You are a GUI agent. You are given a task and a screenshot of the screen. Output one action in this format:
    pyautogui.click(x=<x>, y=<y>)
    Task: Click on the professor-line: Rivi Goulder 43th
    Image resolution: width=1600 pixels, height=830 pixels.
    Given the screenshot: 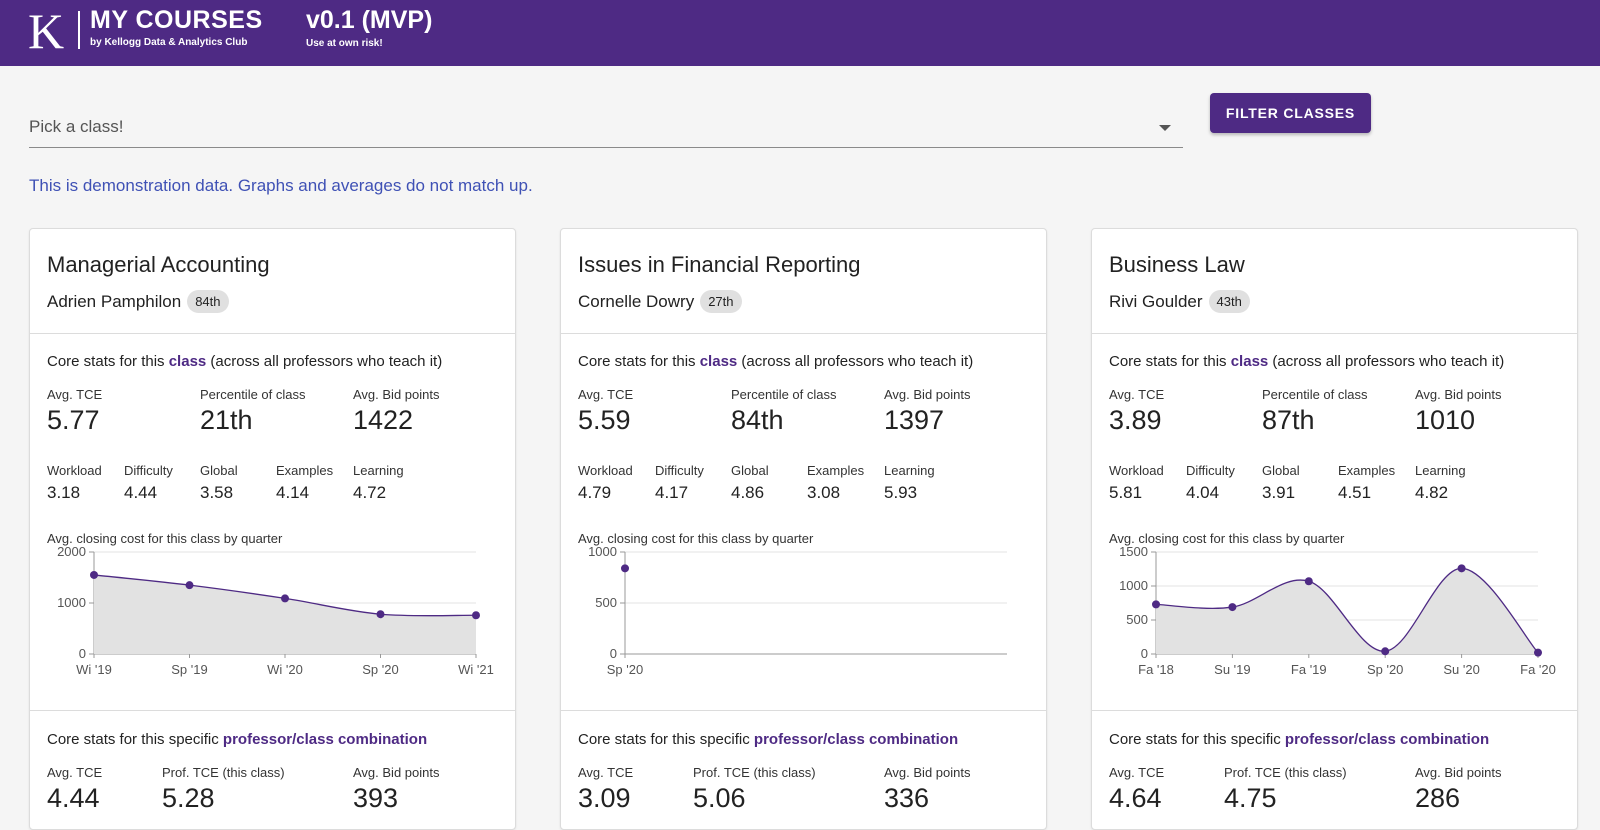 What is the action you would take?
    pyautogui.click(x=1179, y=301)
    